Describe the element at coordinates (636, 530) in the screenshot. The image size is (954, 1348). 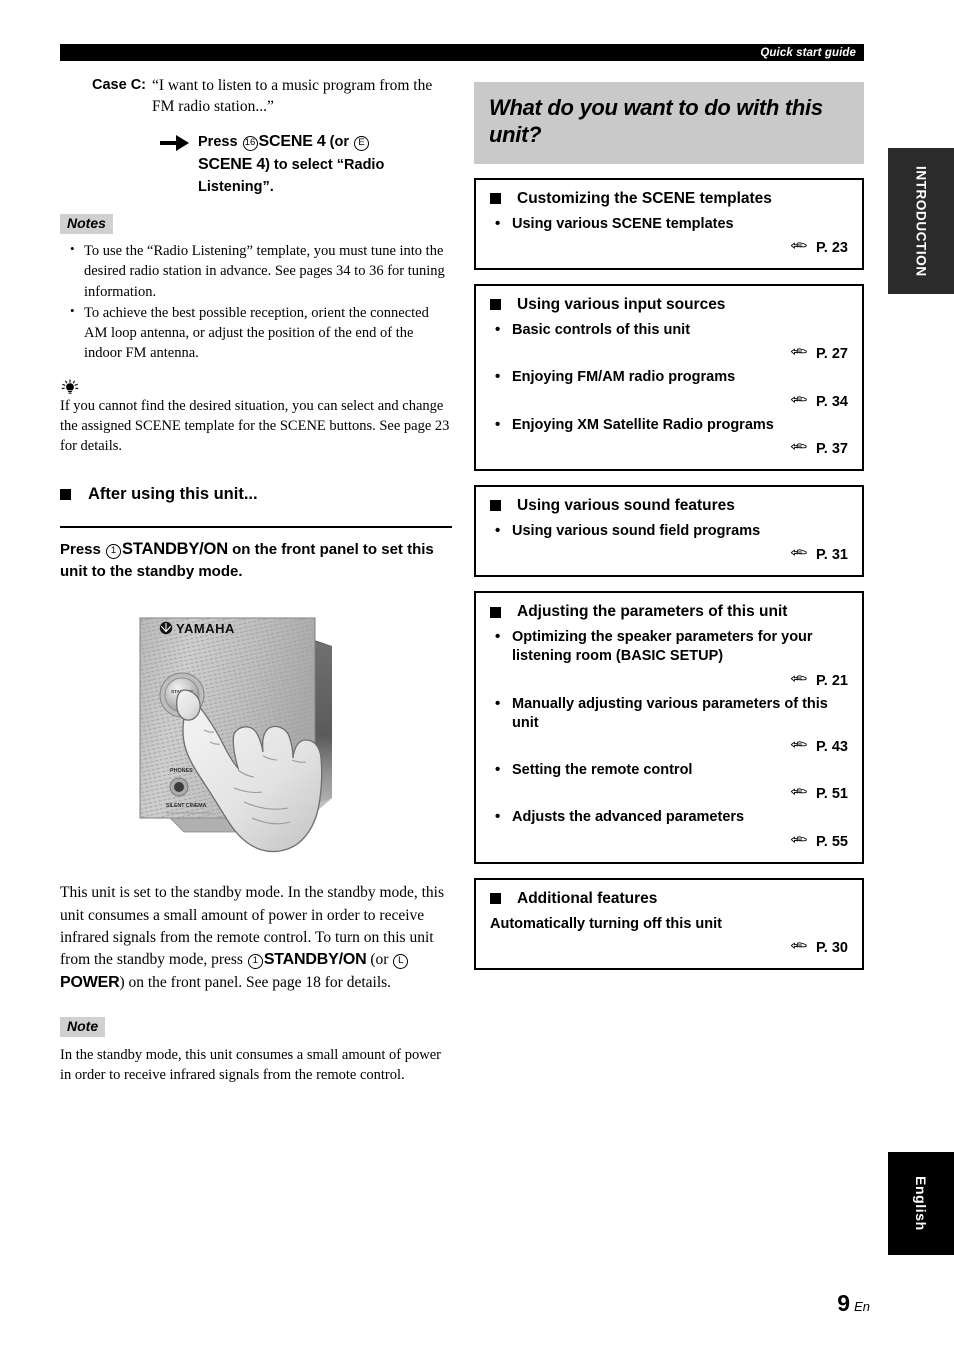
I see `feature-item-label: Using various sound field programs` at that location.